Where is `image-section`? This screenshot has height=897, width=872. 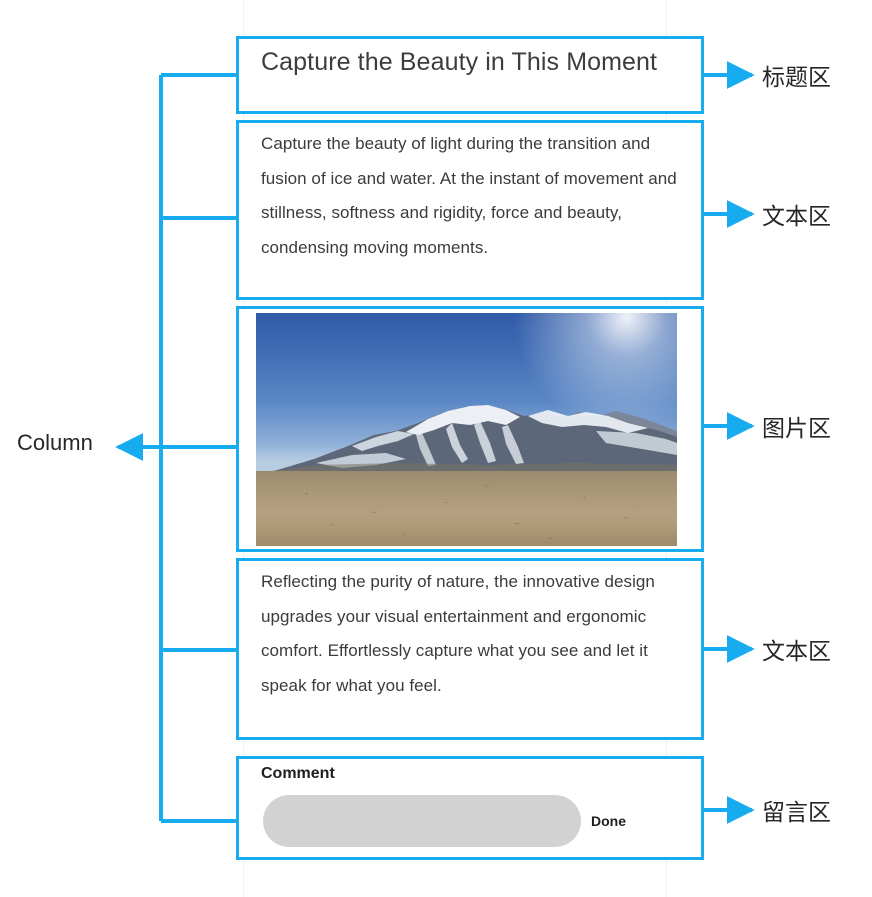
image-section is located at coordinates (470, 429).